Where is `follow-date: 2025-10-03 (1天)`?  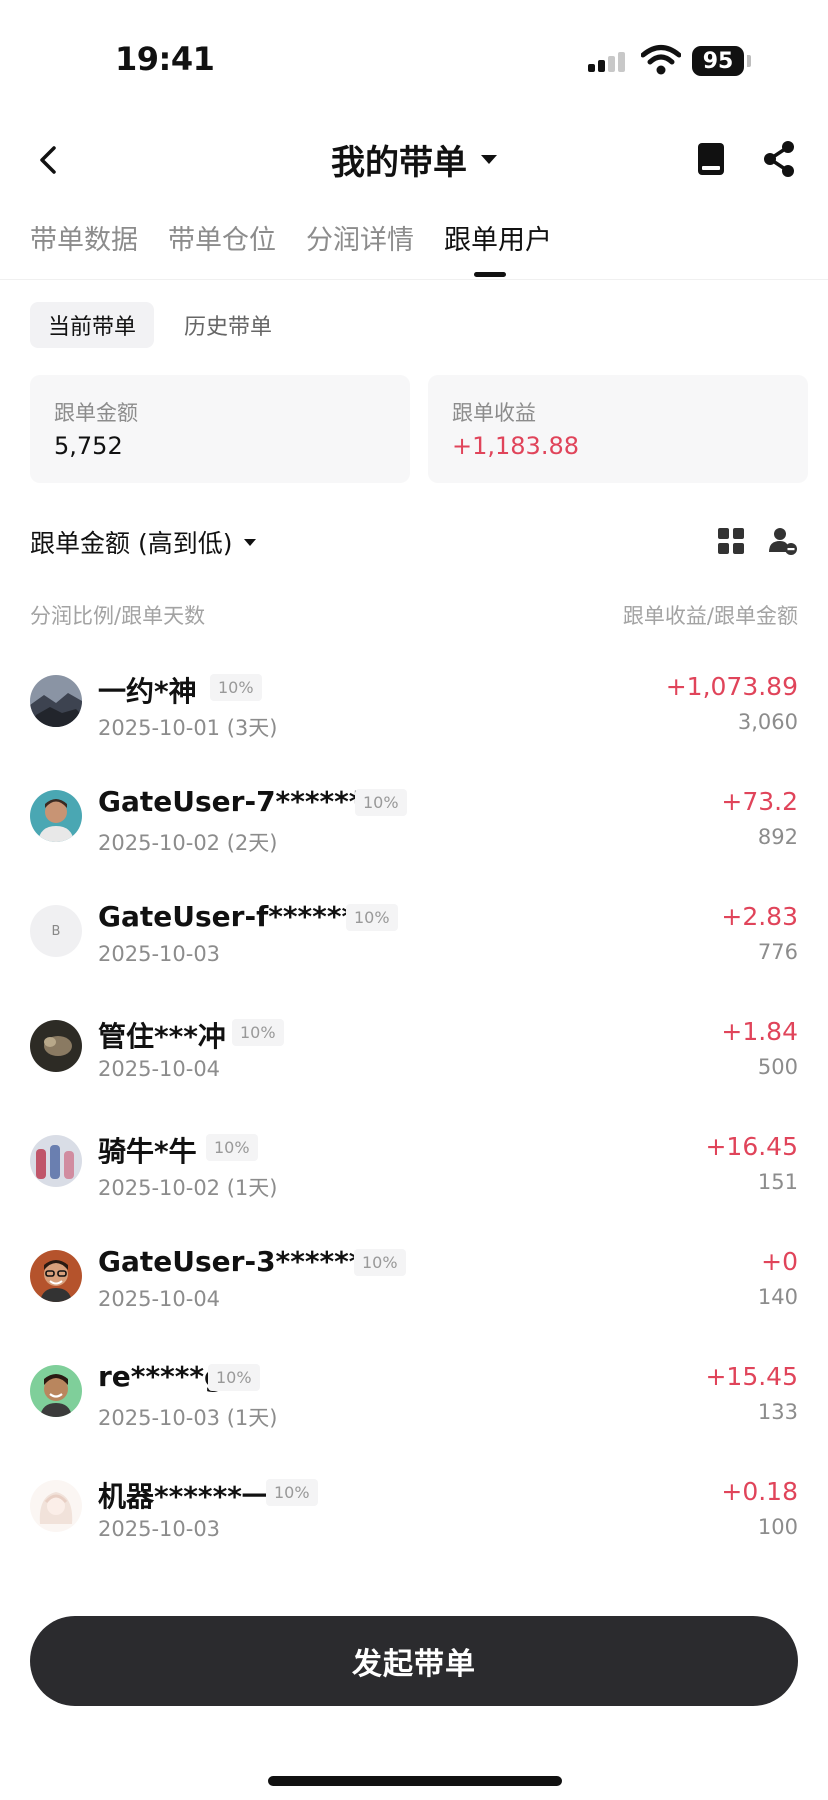 follow-date: 2025-10-03 (1天) is located at coordinates (188, 1418).